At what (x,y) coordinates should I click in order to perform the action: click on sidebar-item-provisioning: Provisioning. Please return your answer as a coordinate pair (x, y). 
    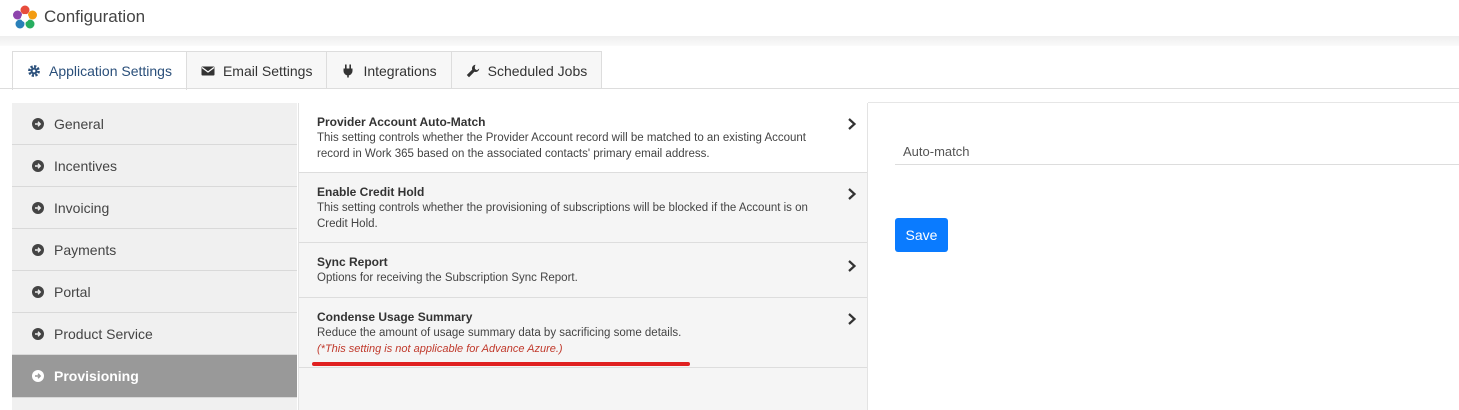
    Looking at the image, I should click on (154, 376).